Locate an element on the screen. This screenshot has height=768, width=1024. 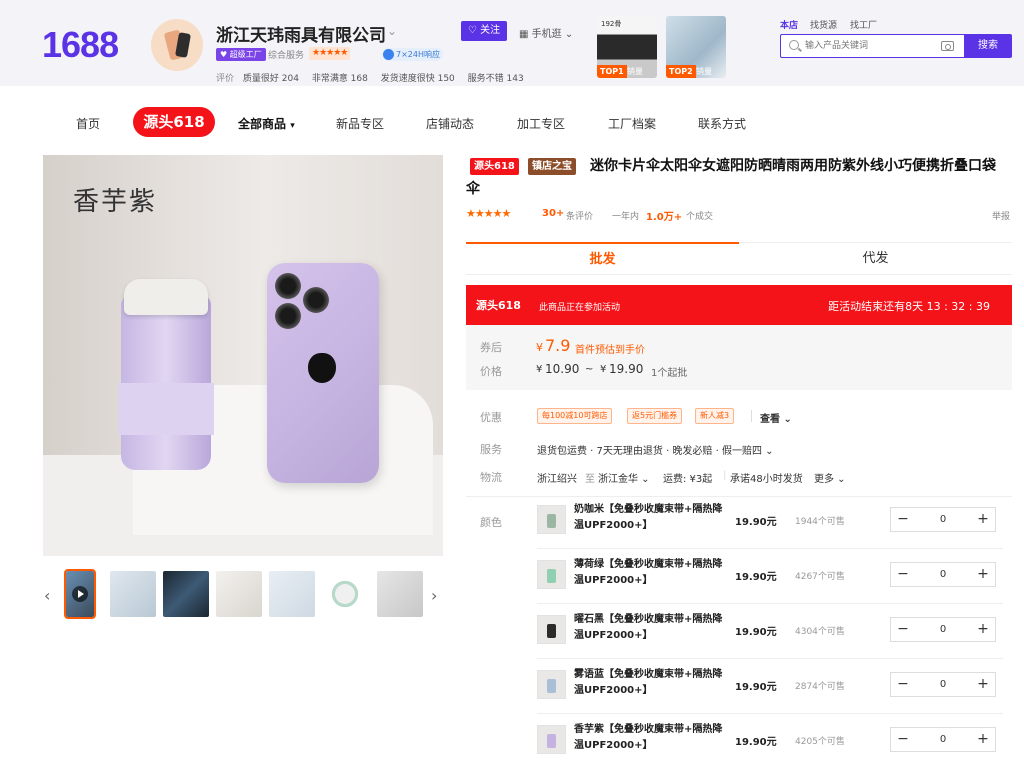
nav-contact: 联系方式 is located at coordinates (722, 123).